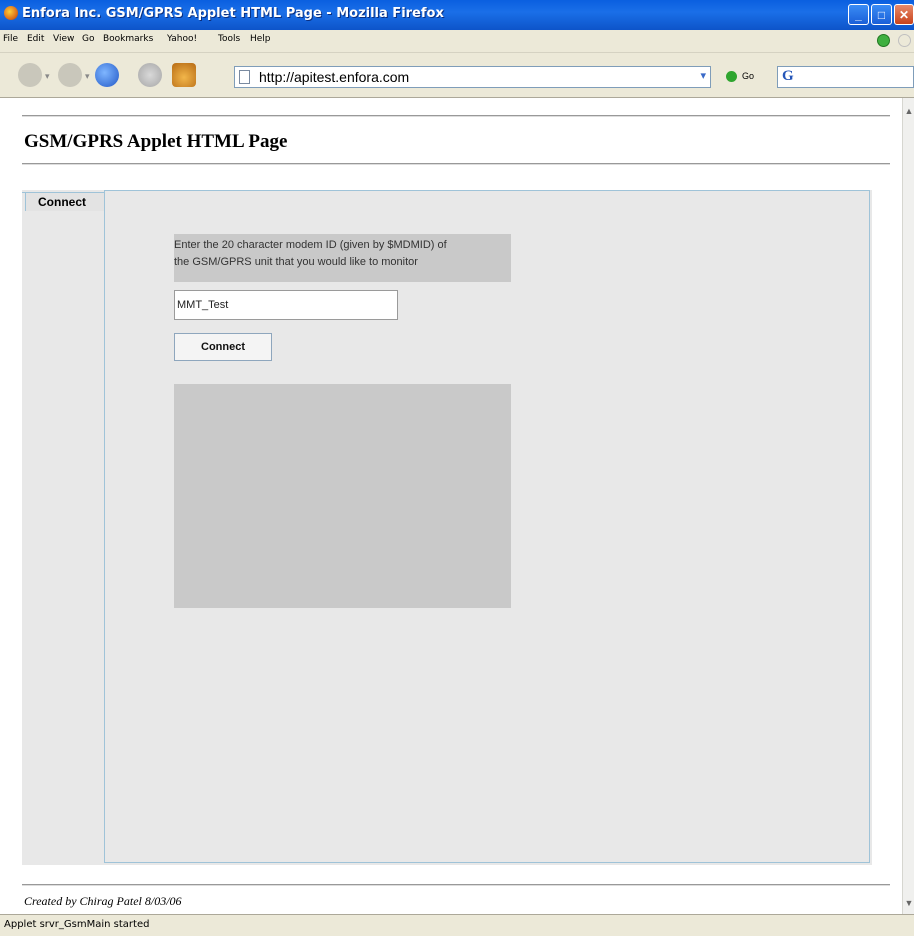 This screenshot has height=936, width=914. I want to click on menu-tools: Tools, so click(229, 39).